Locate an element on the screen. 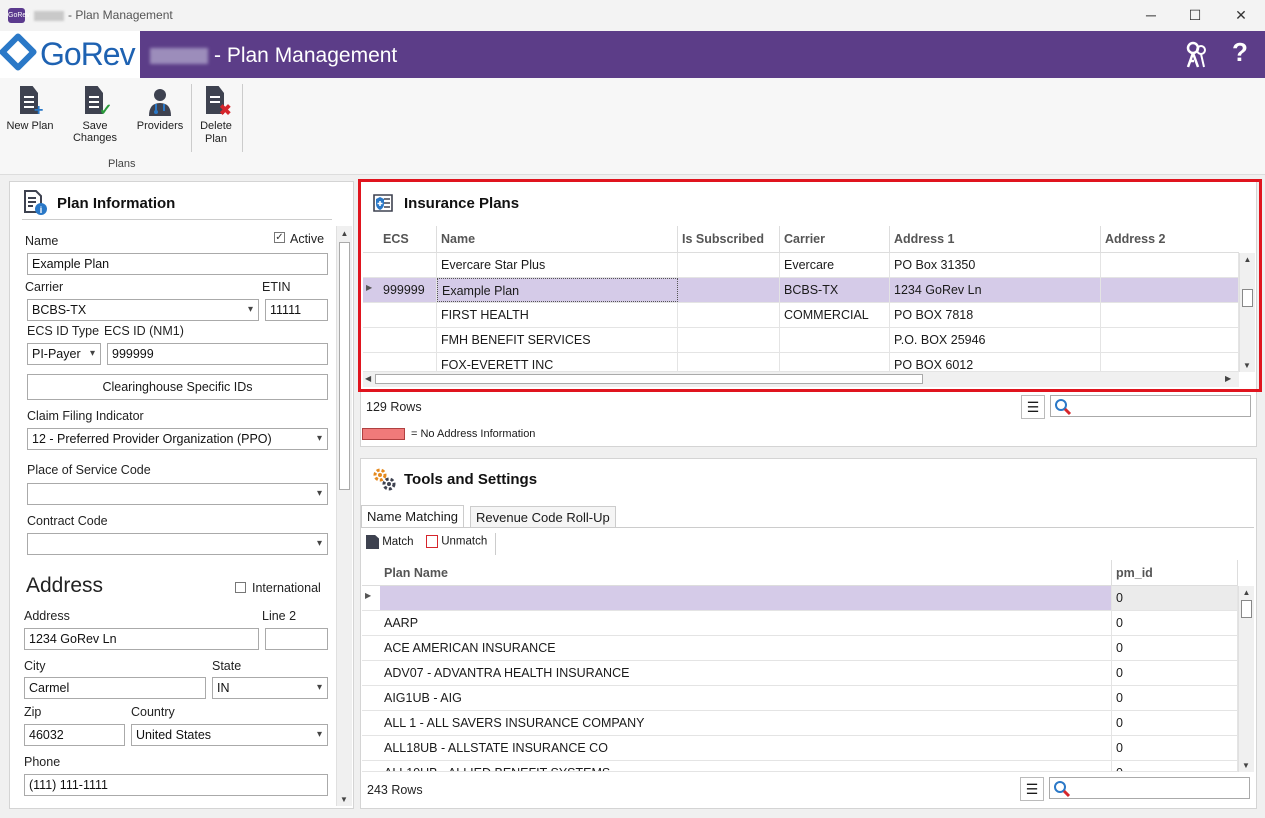 The image size is (1265, 818). insurance-row-count: 129 Rows is located at coordinates (394, 407).